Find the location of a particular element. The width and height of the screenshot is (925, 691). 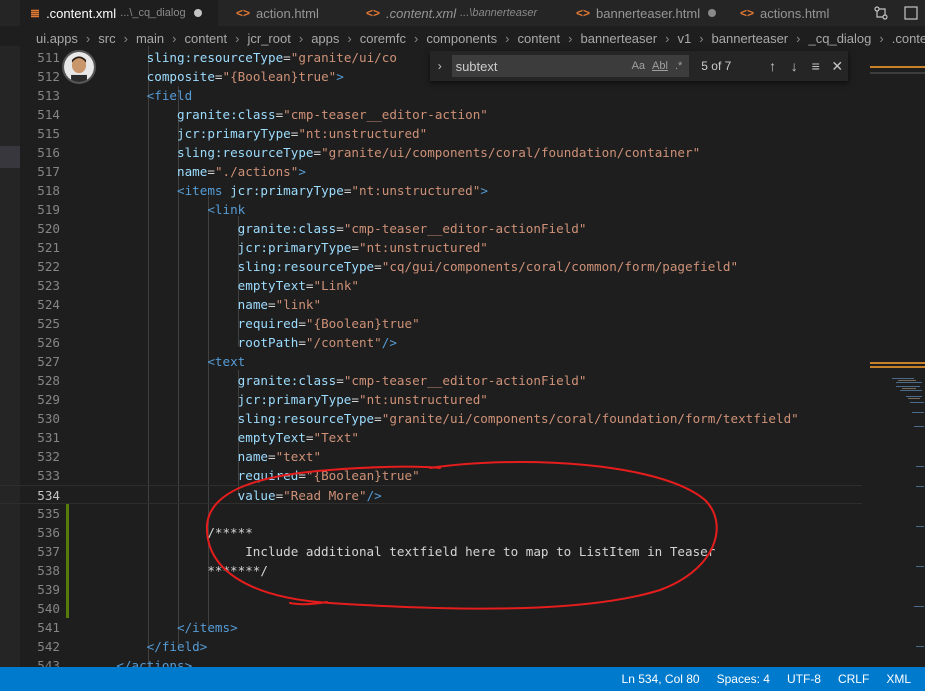

code-token: jcr:primaryType is located at coordinates (294, 399).